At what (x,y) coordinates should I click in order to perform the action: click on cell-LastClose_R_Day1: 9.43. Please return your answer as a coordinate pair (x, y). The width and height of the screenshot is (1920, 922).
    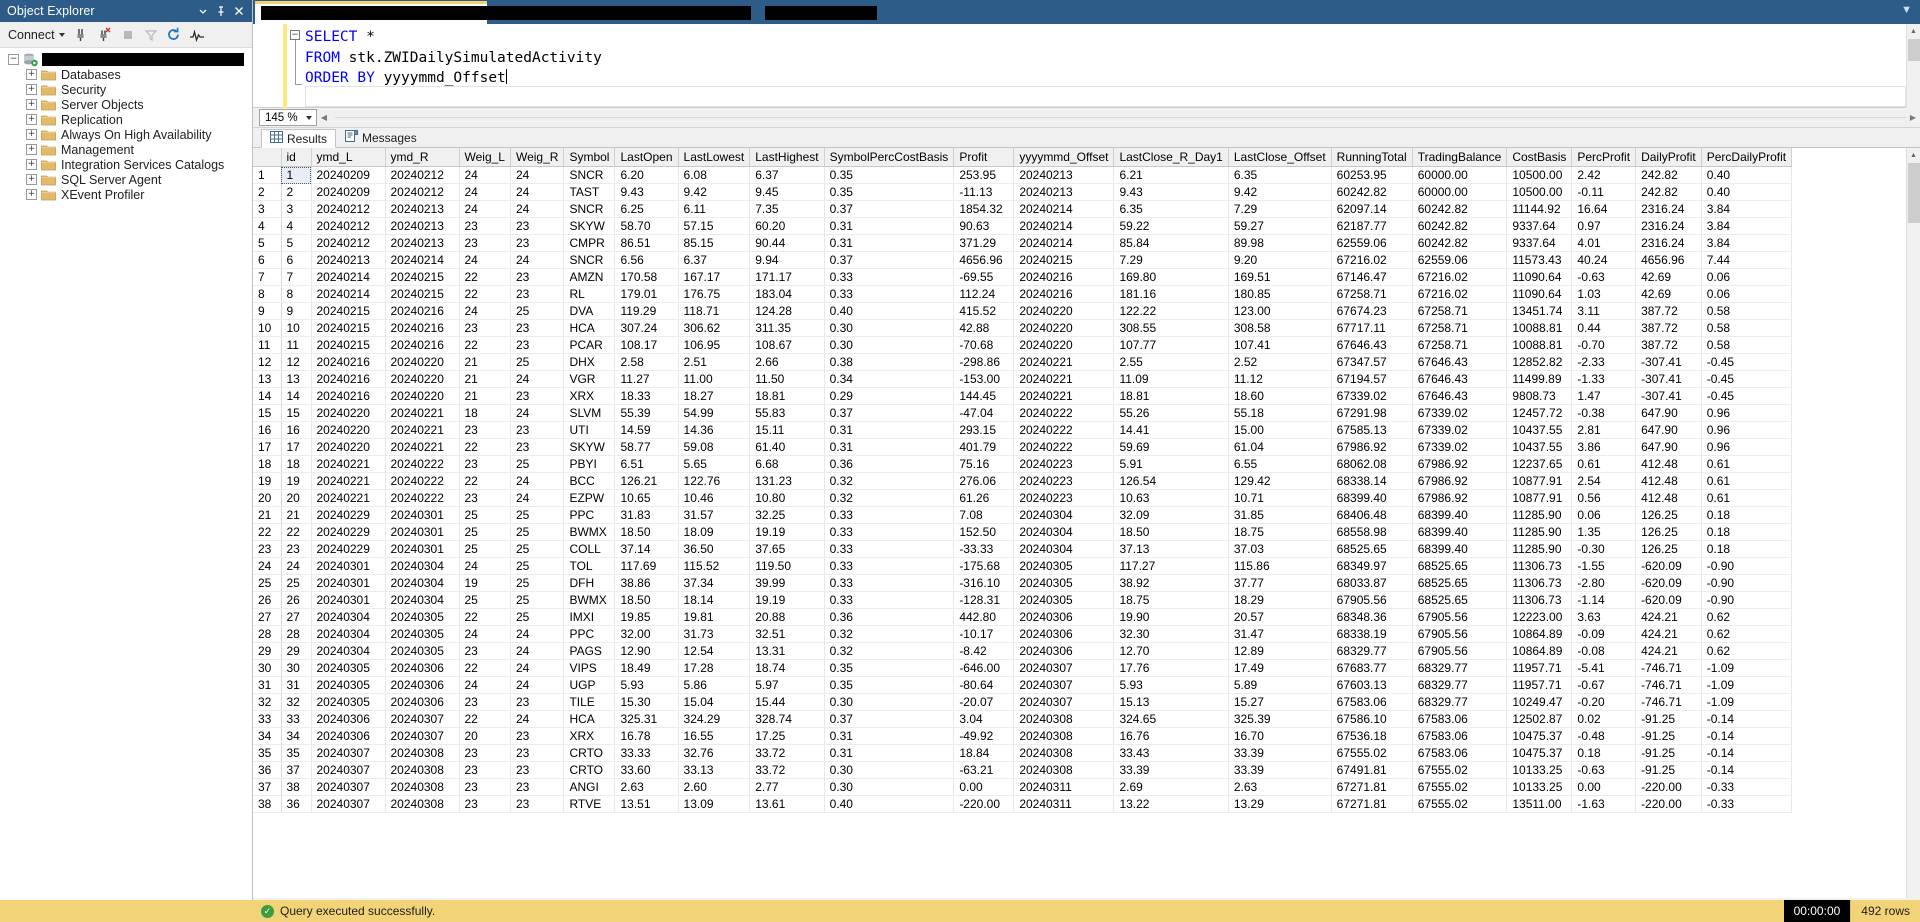
    Looking at the image, I should click on (1171, 192).